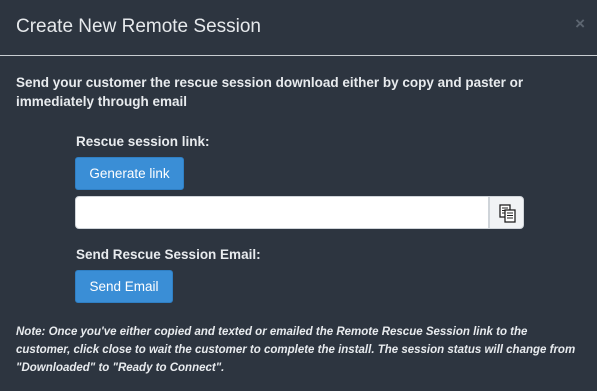 This screenshot has height=391, width=597. I want to click on close-icon: ×, so click(580, 23).